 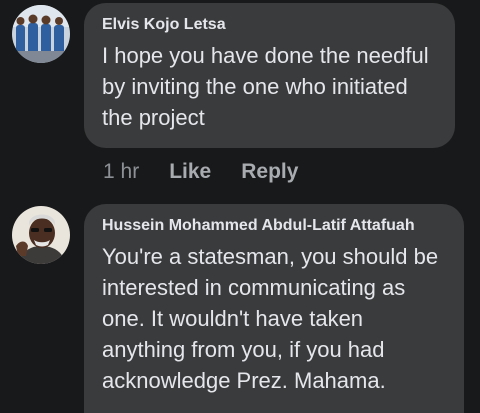 I want to click on comment-actions: 1 hr Like Reply, so click(x=215, y=172).